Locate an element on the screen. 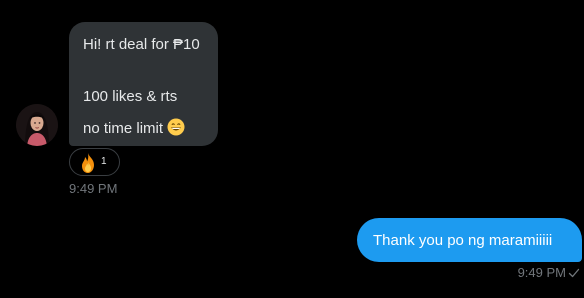 This screenshot has height=298, width=584. message-line: Hi! rt deal for ₱10 is located at coordinates (141, 44).